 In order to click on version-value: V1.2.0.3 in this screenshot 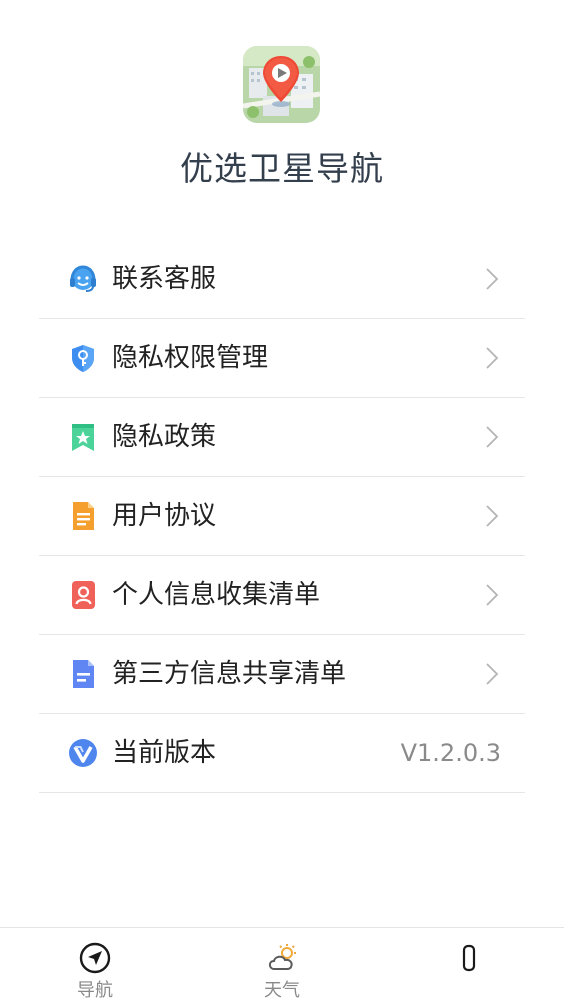, I will do `click(450, 753)`.